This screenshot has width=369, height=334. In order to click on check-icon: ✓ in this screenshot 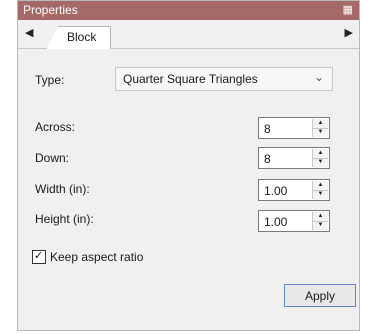, I will do `click(39, 256)`.